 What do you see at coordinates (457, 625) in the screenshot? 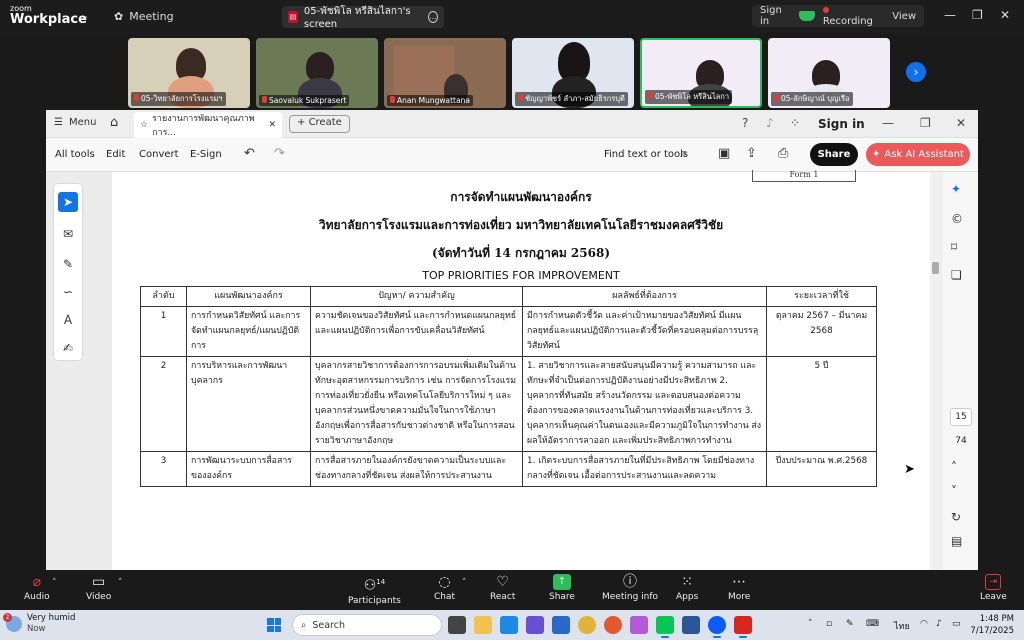
I see `task-view-icon` at bounding box center [457, 625].